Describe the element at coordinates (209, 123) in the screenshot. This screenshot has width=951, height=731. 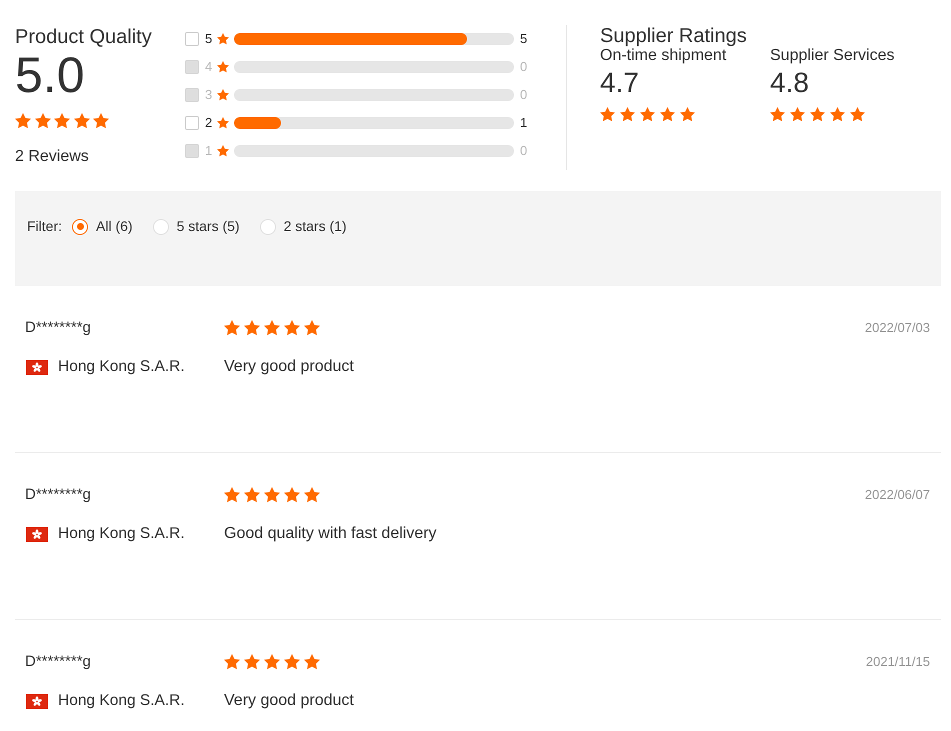
I see `star-level-label: 2` at that location.